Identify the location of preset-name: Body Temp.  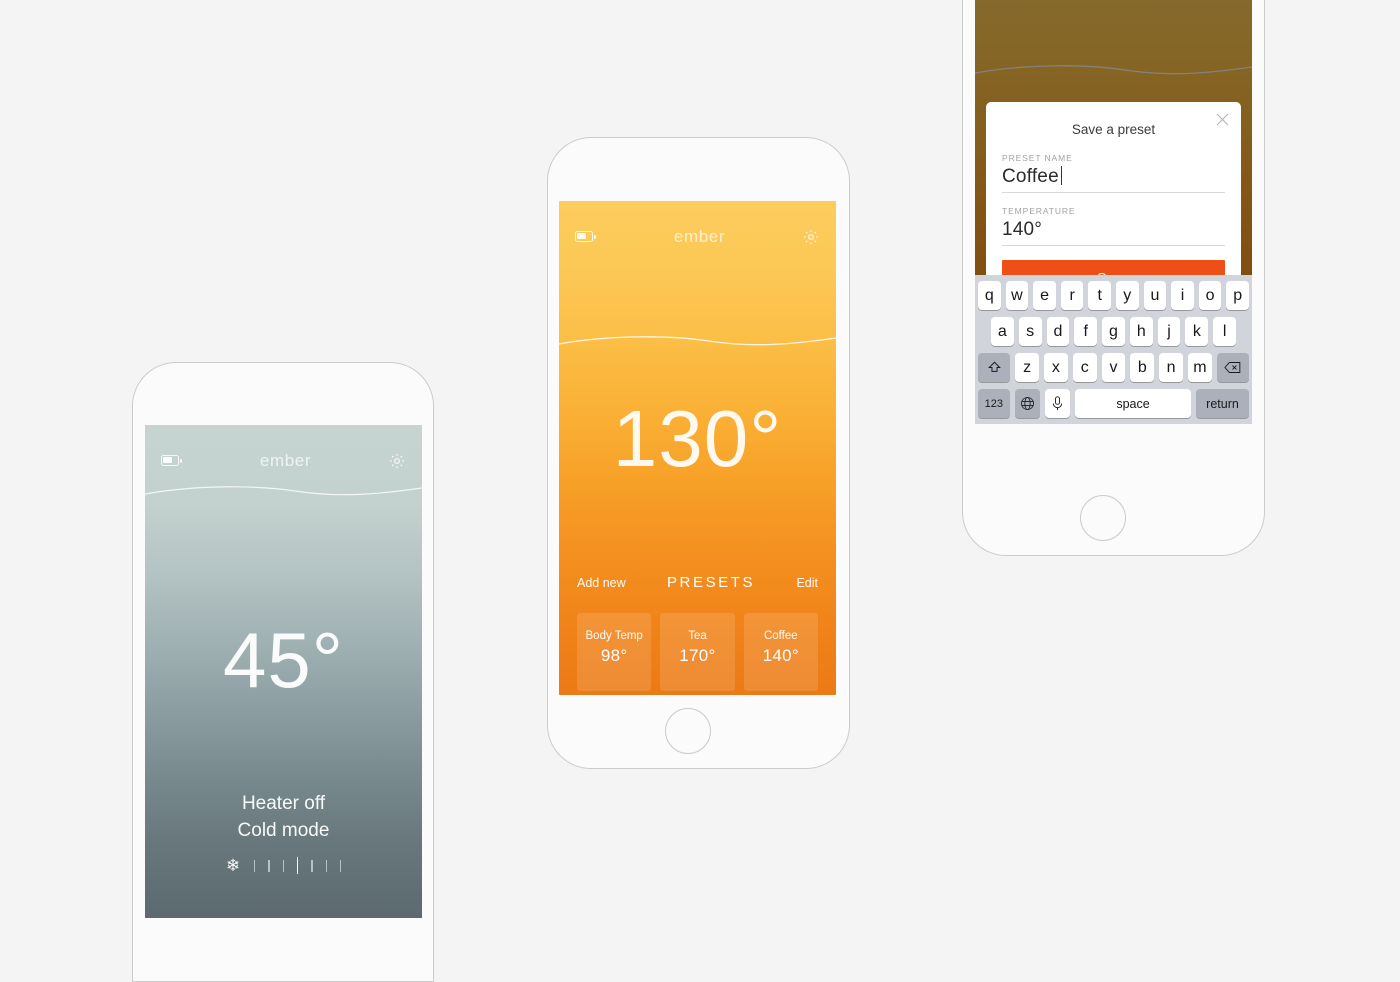
(614, 636).